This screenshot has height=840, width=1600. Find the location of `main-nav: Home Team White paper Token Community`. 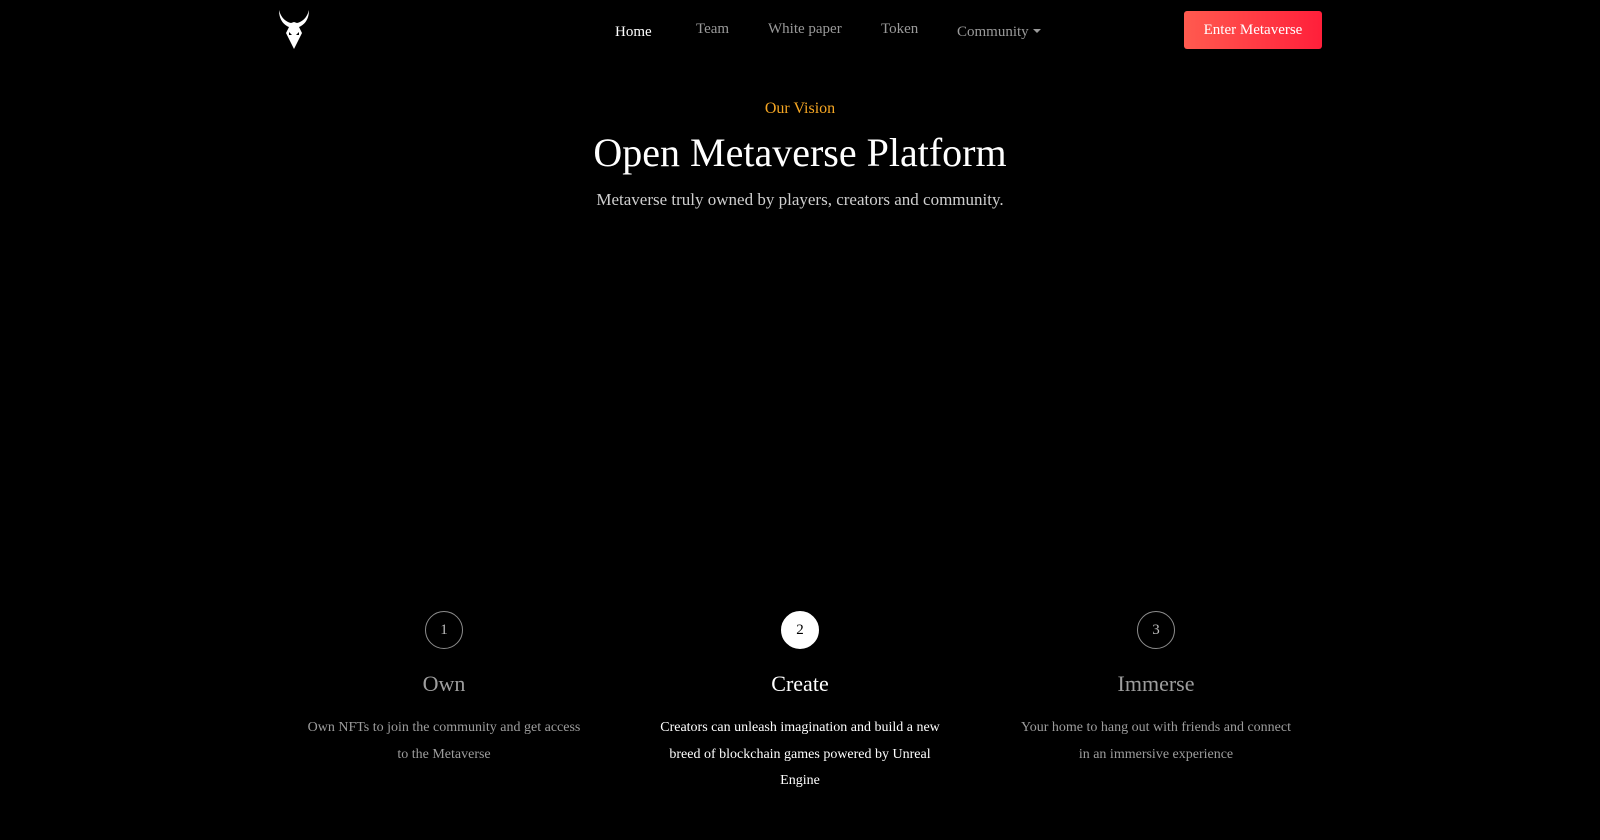

main-nav: Home Team White paper Token Community is located at coordinates (800, 30).